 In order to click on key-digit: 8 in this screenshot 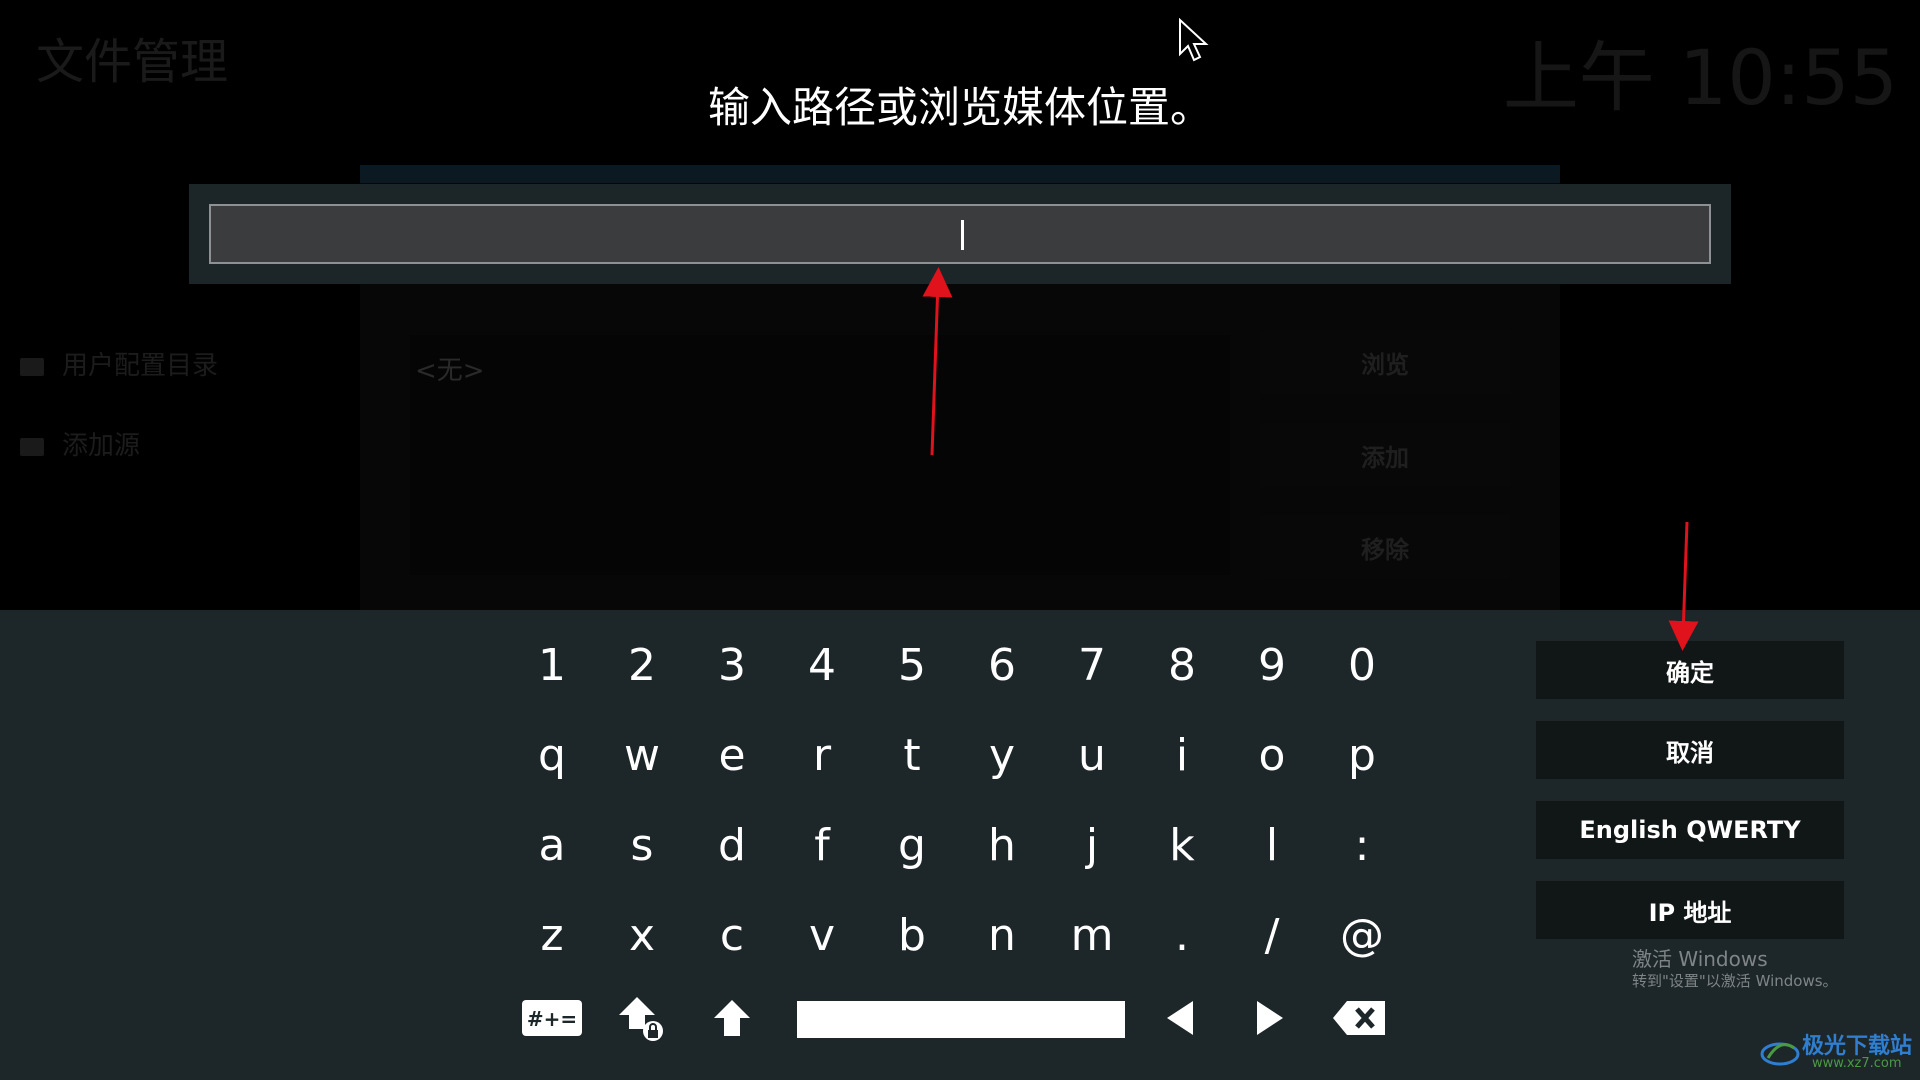, I will do `click(1182, 665)`.